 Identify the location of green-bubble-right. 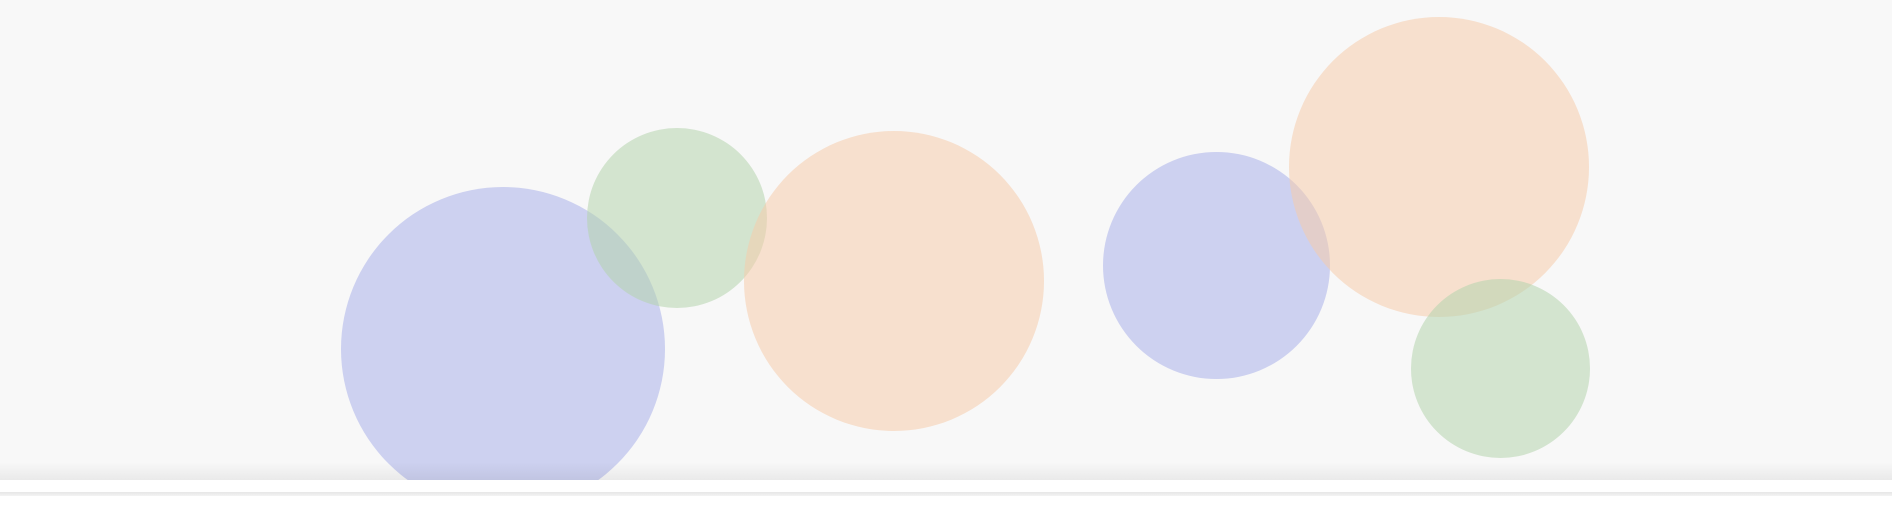
(1500, 368).